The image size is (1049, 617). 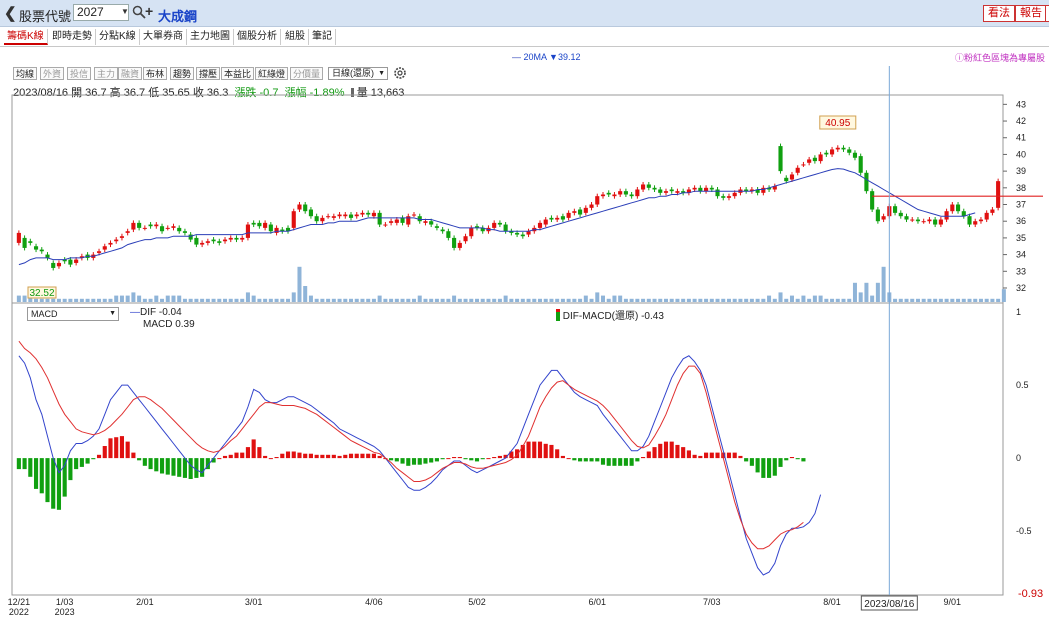 I want to click on price-tick-label: 32, so click(x=1021, y=288).